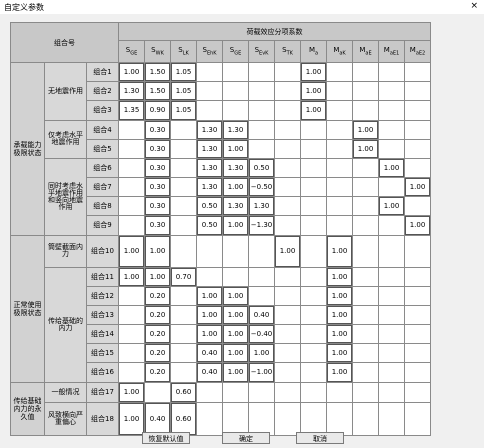 This screenshot has height=448, width=484. I want to click on coefficient-cell: 0.30, so click(158, 206).